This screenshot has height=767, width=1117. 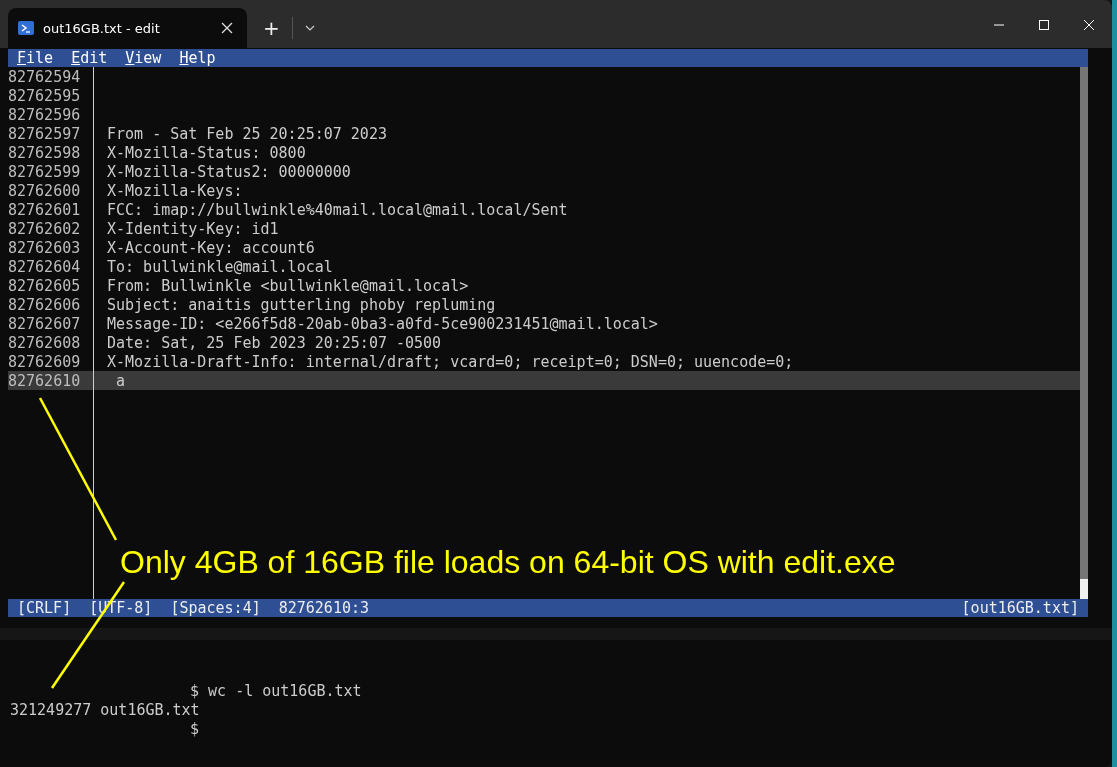 I want to click on line-number: 82762604, so click(x=45, y=266).